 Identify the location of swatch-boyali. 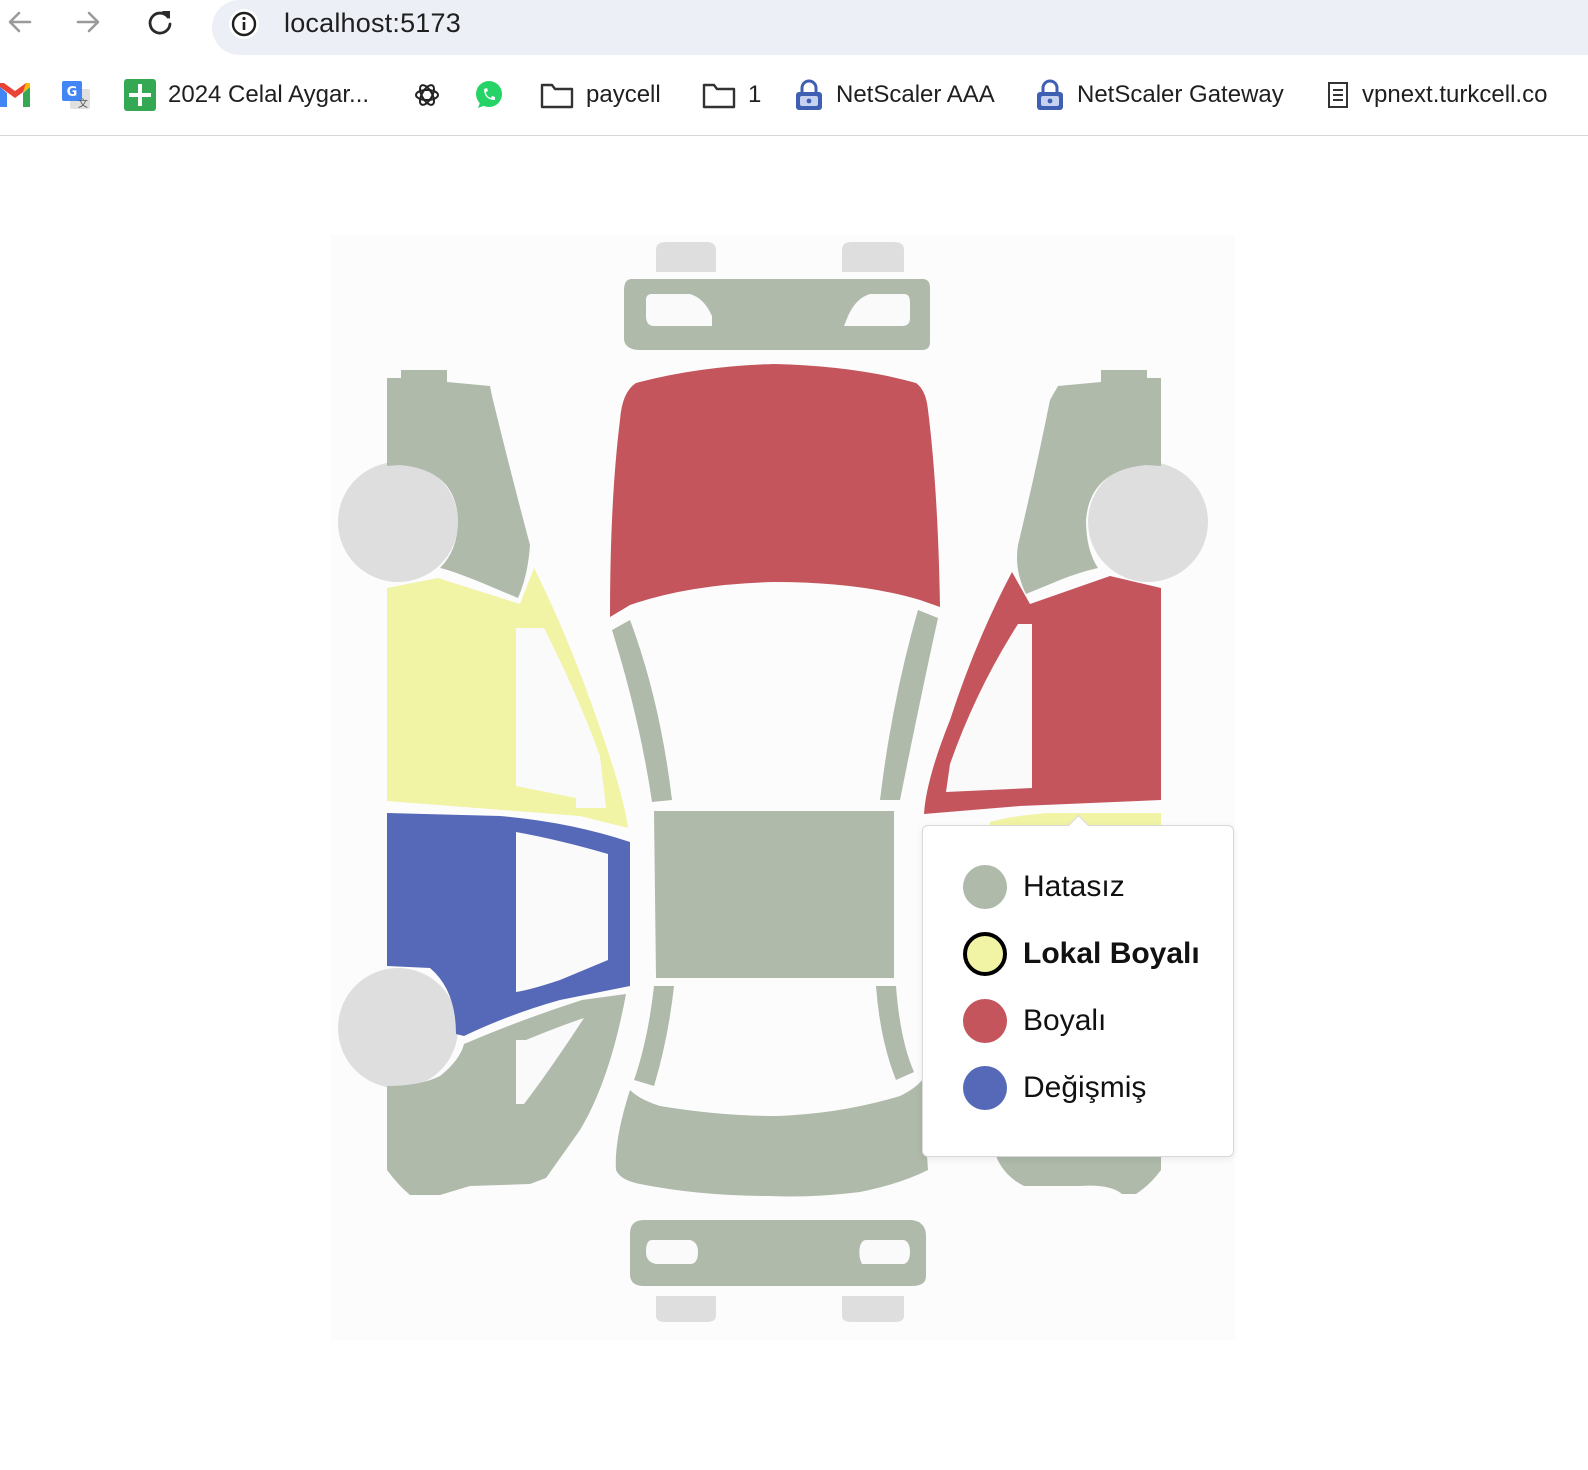
(985, 1021).